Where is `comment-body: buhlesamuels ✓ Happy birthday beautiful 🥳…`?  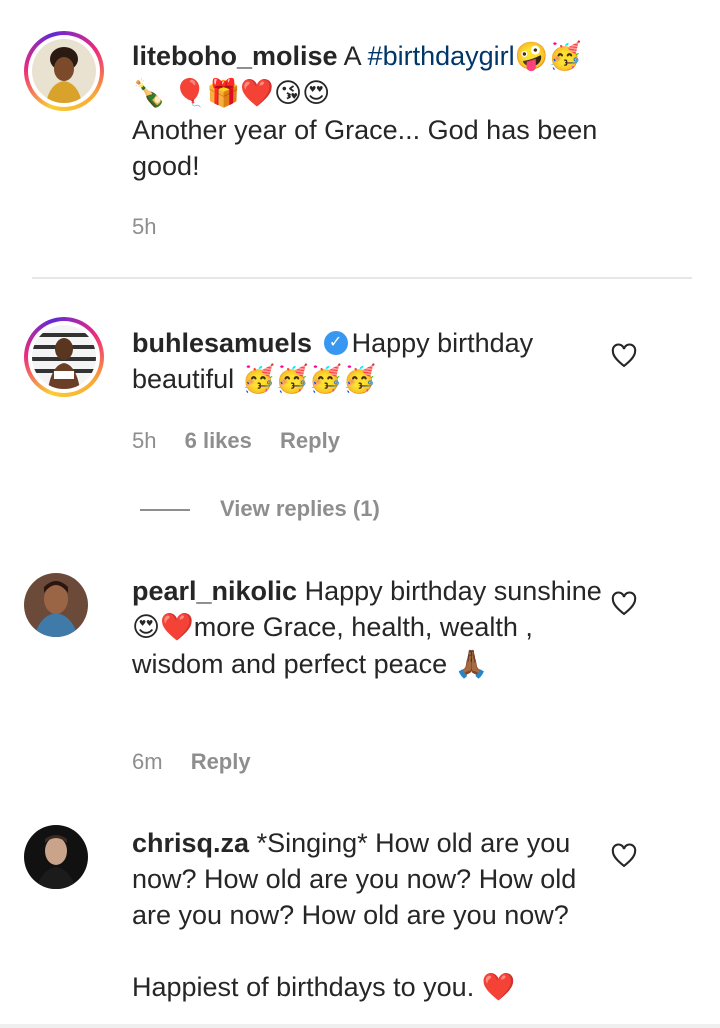 comment-body: buhlesamuels ✓ Happy birthday beautiful 🥳… is located at coordinates (367, 361).